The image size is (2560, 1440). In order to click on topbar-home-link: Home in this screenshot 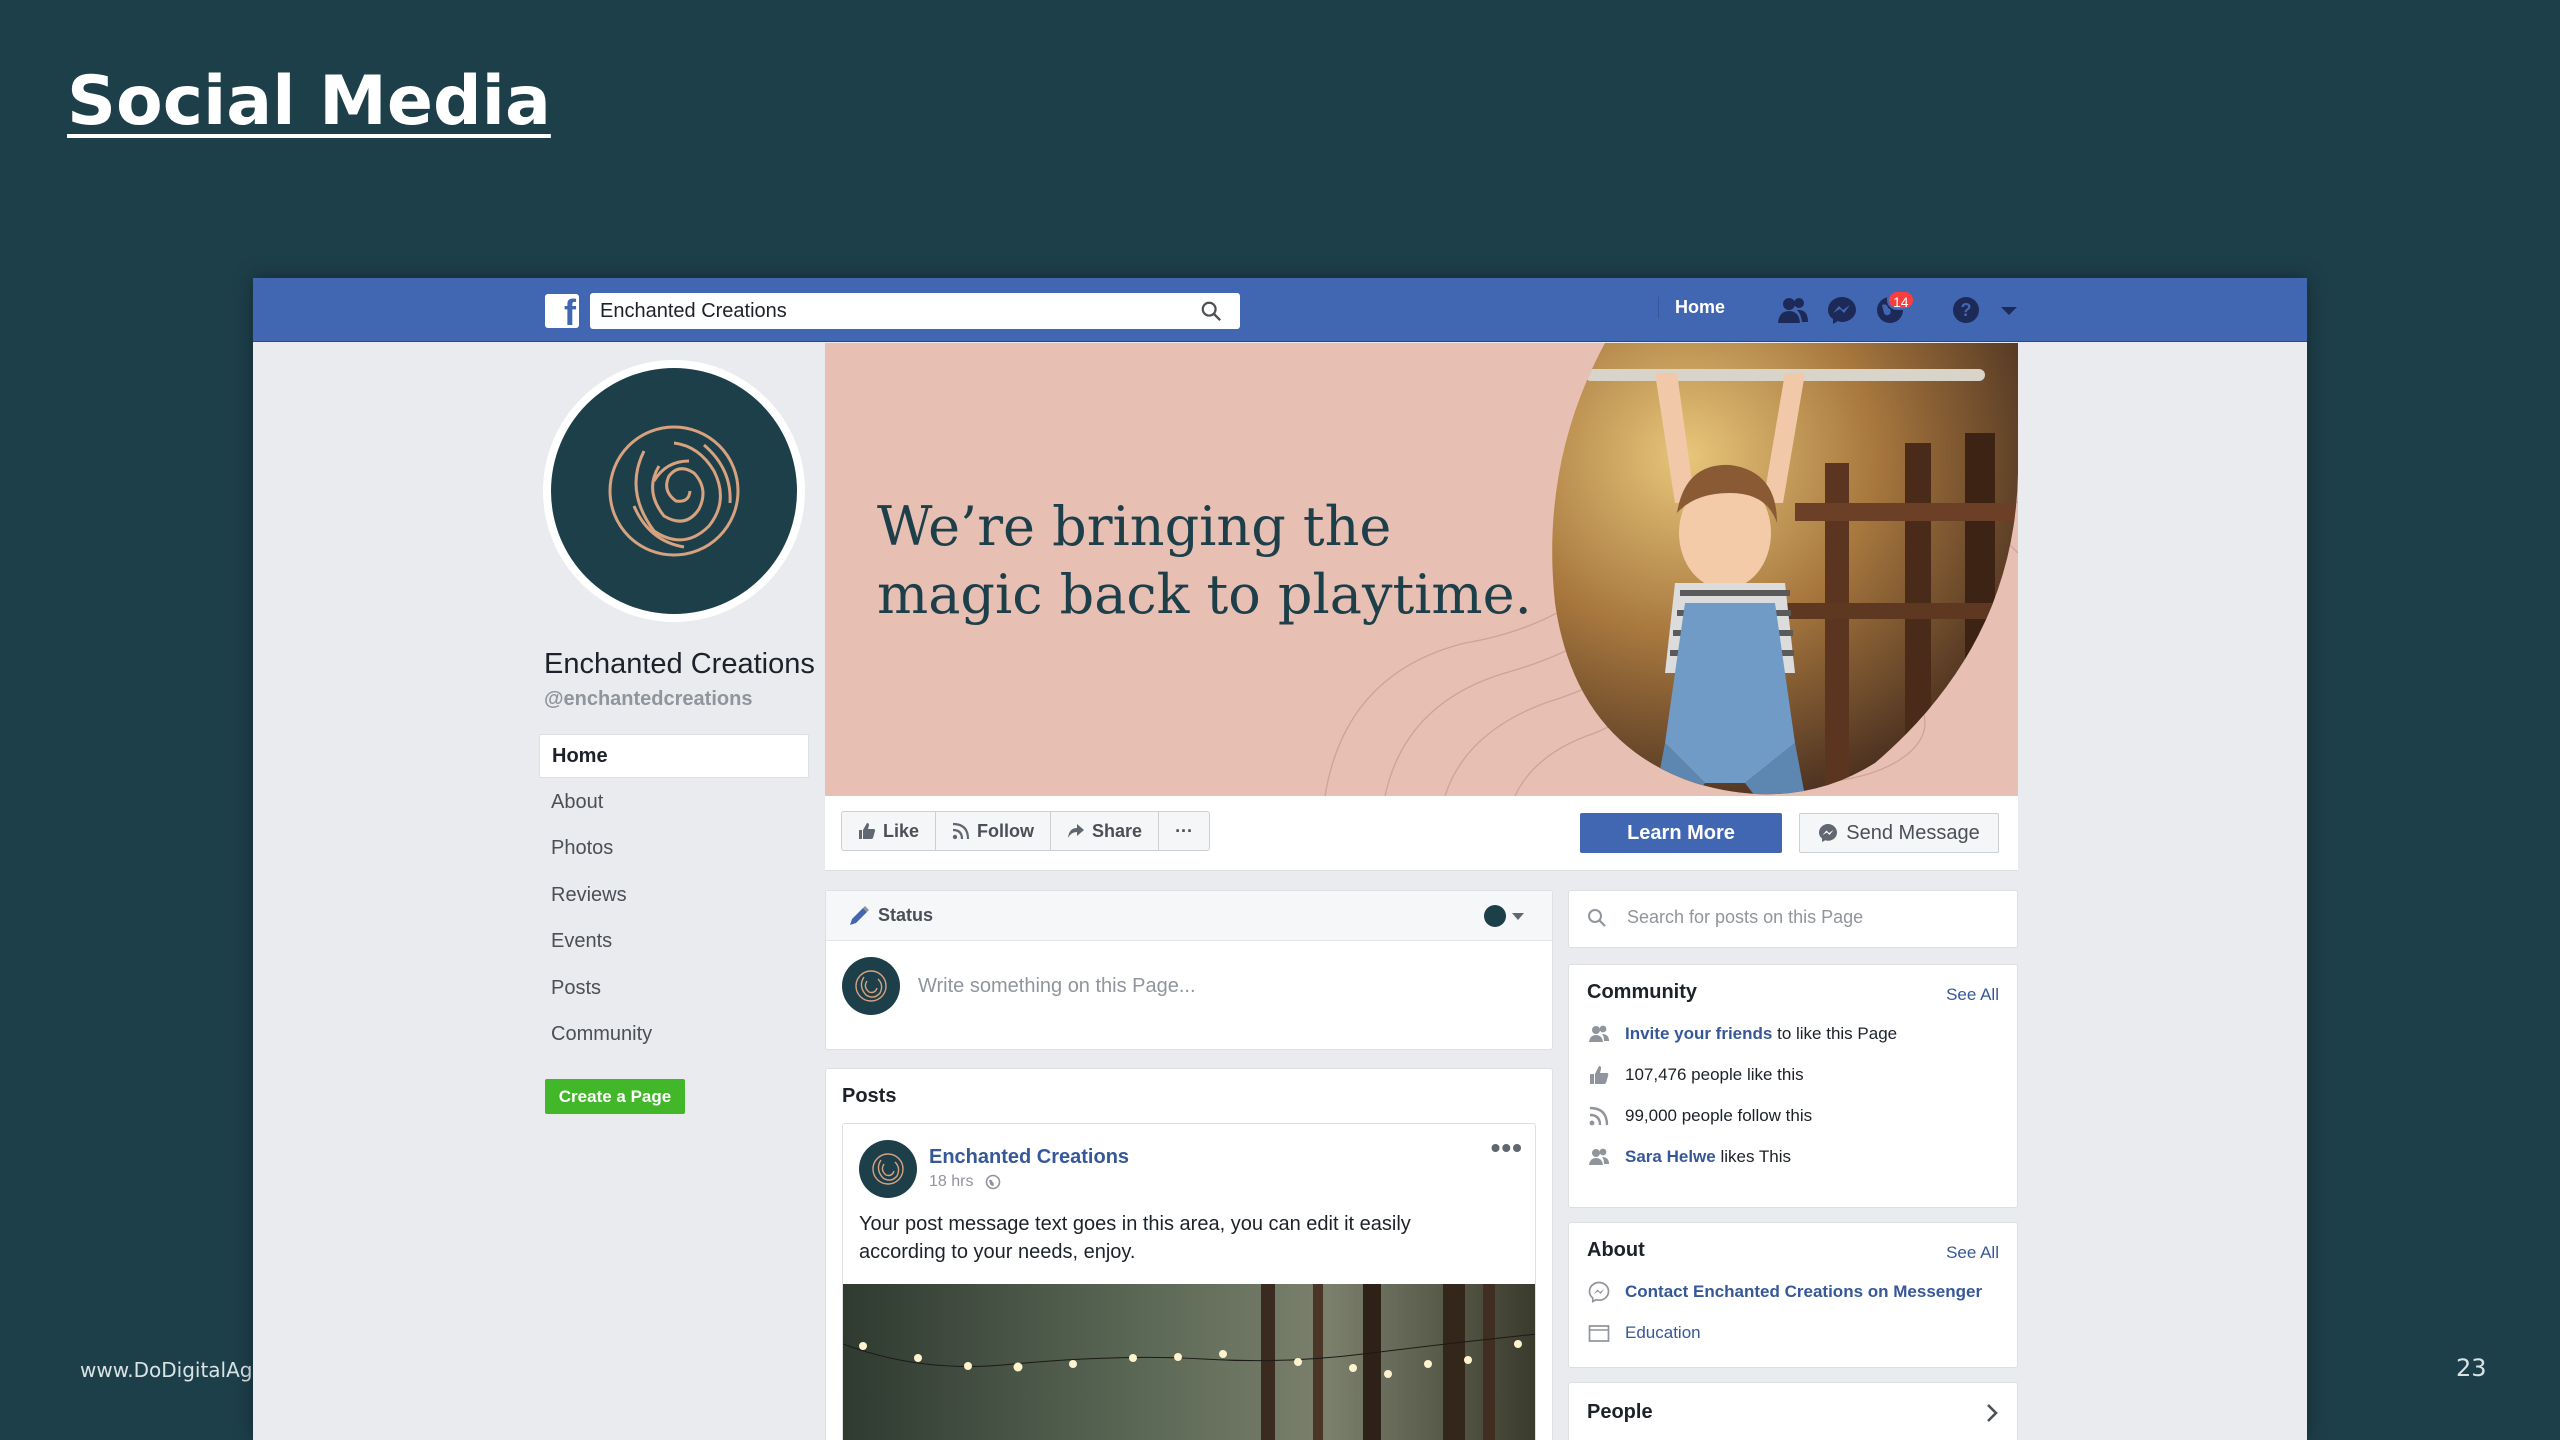, I will do `click(1691, 307)`.